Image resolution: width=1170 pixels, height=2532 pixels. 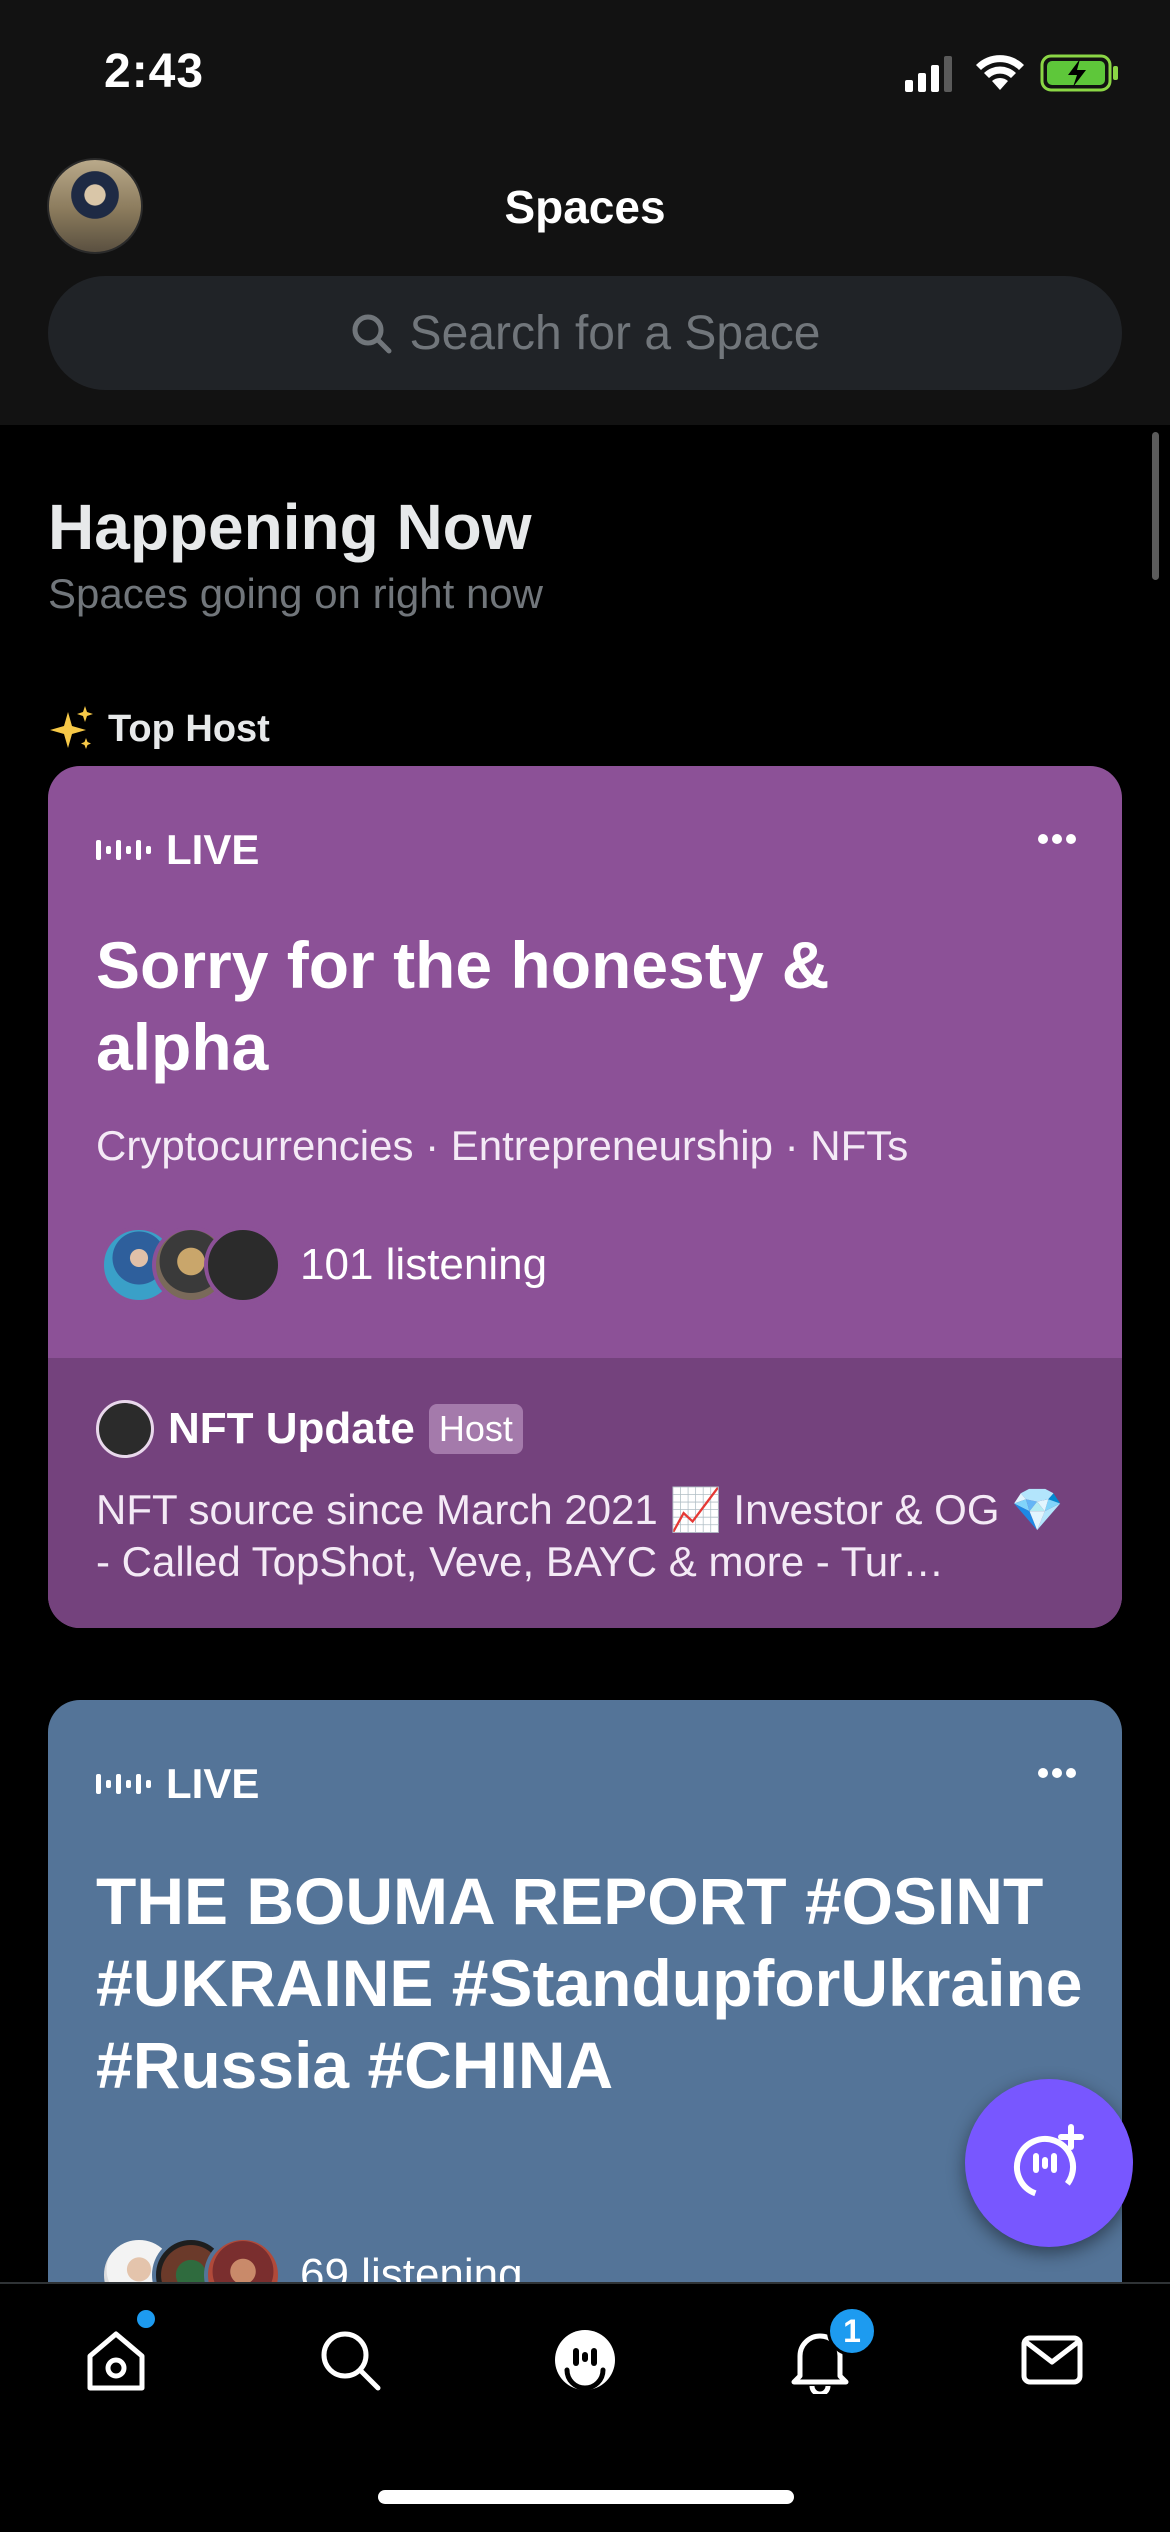 I want to click on host-row: NFT Update Host, so click(x=309, y=1429).